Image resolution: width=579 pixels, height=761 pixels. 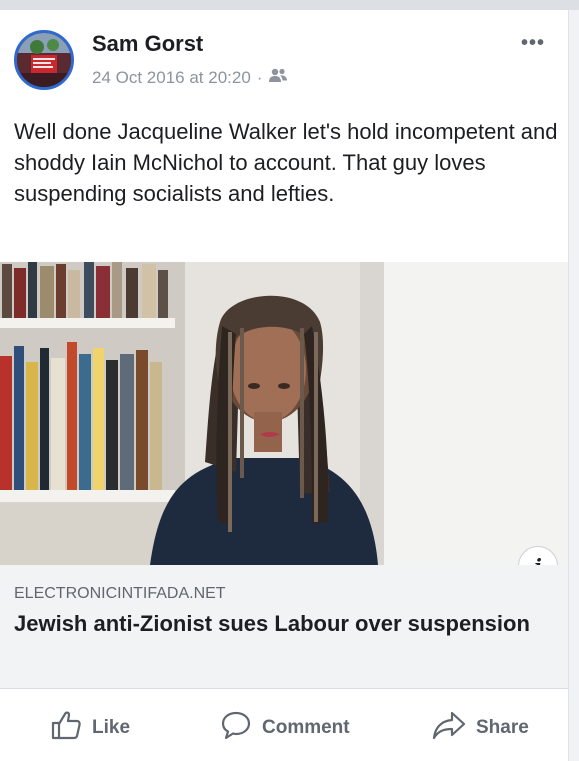 I want to click on share-label: Share, so click(x=502, y=727).